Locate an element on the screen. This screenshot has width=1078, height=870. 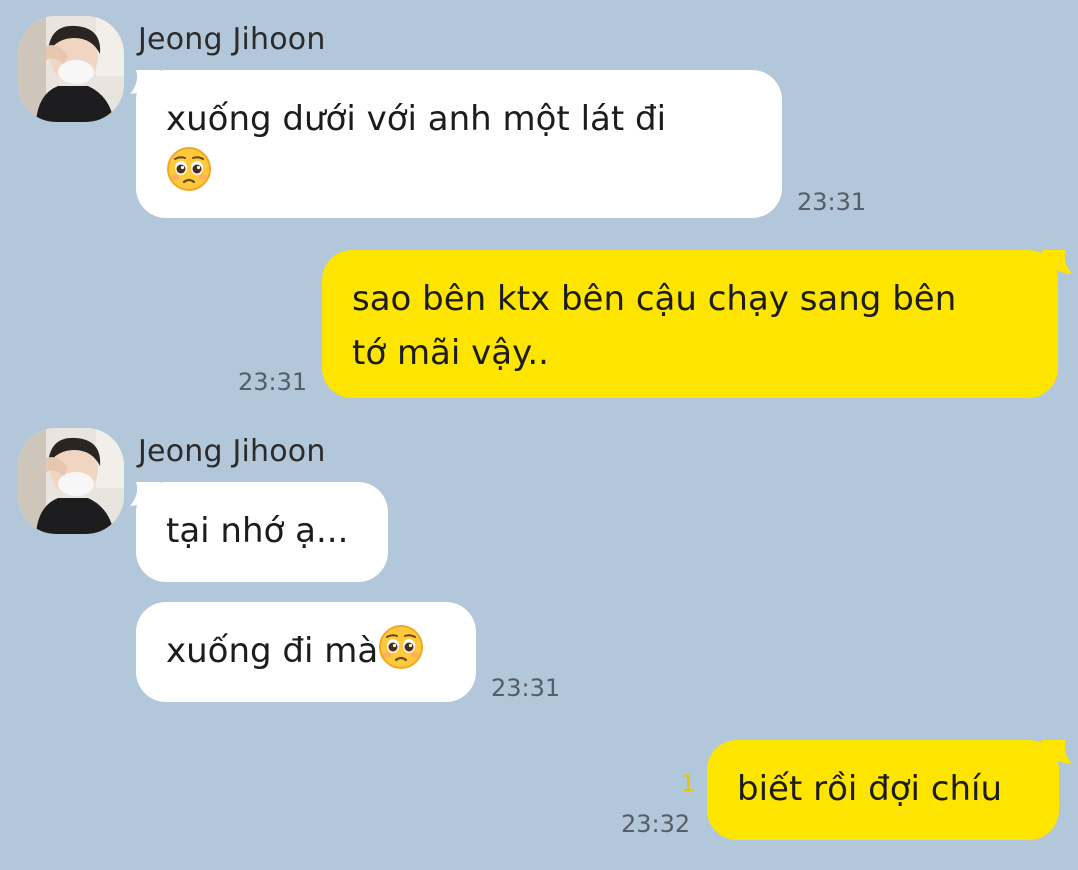
message-text: xuống đi mà is located at coordinates (272, 651).